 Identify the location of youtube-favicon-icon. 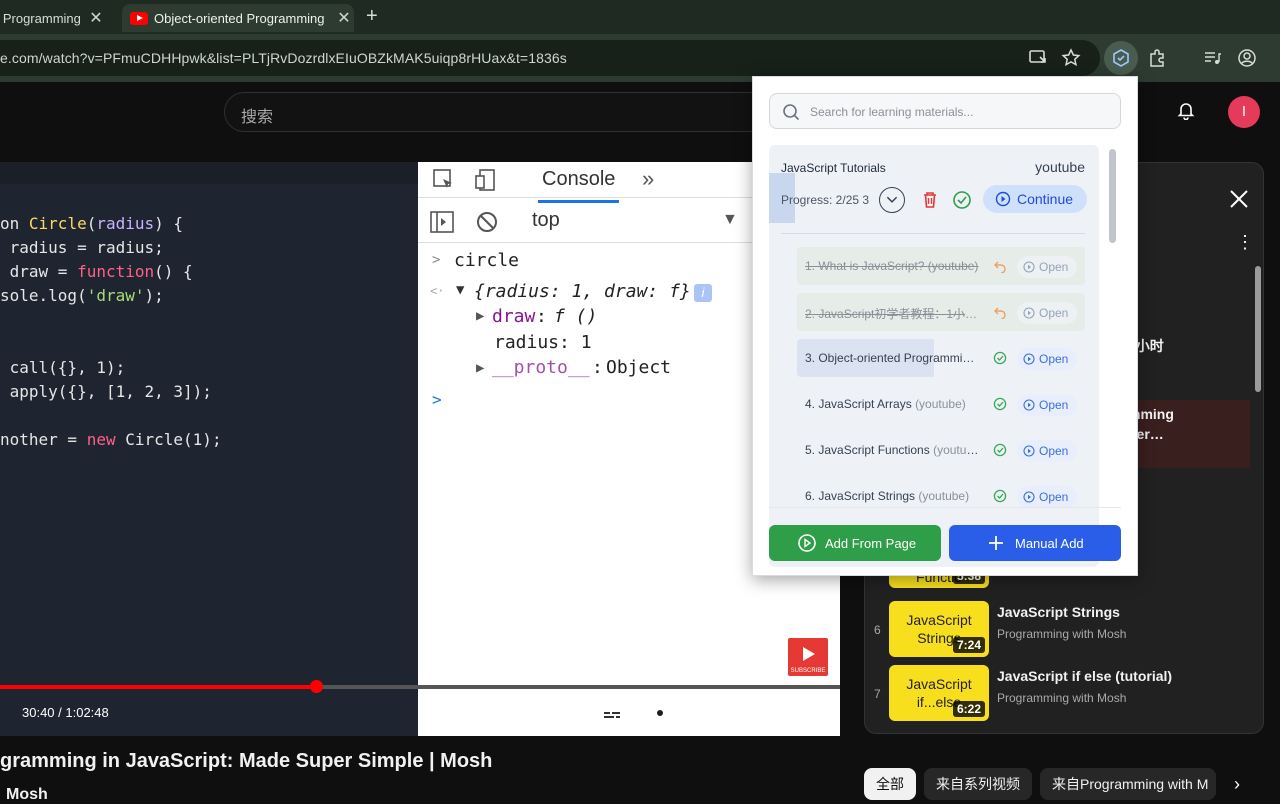
(139, 18).